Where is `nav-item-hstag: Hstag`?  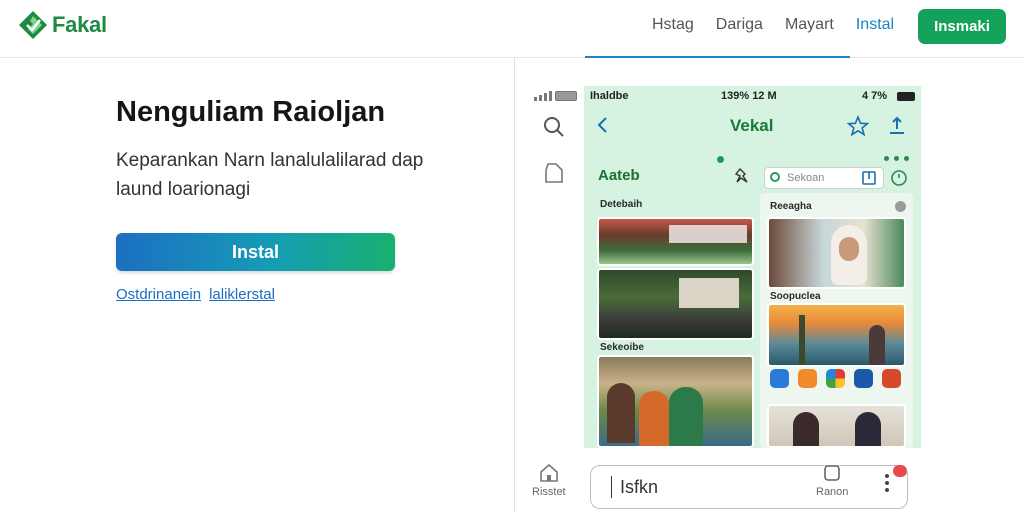
nav-item-hstag: Hstag is located at coordinates (673, 25).